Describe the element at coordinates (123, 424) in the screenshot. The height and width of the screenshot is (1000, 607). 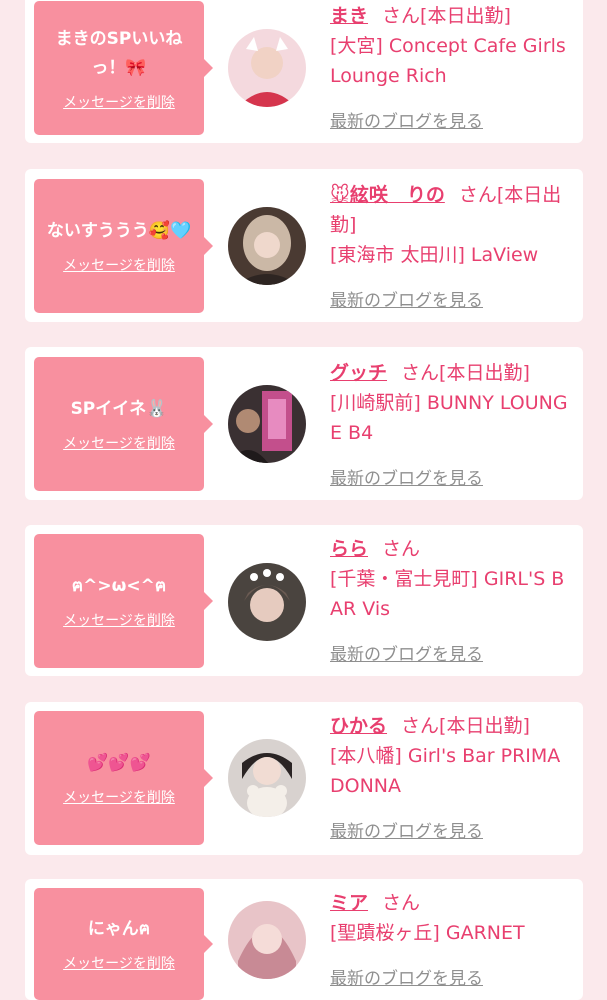
I see `message-bubble: SPイイネ🐰 メッセージを削除` at that location.